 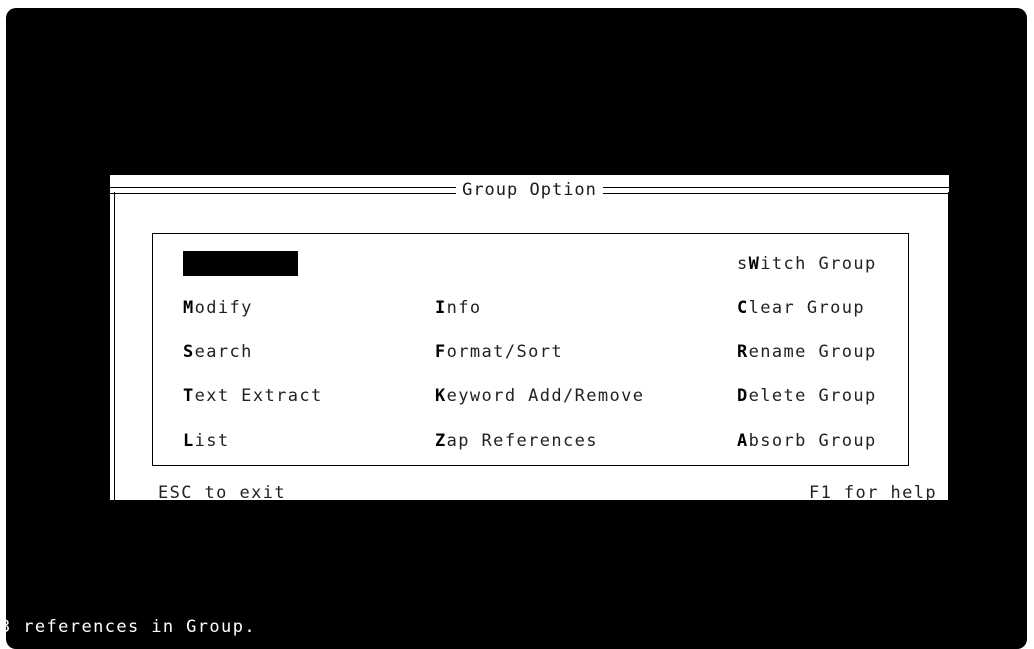 What do you see at coordinates (441, 441) in the screenshot?
I see `hotkey: Z` at bounding box center [441, 441].